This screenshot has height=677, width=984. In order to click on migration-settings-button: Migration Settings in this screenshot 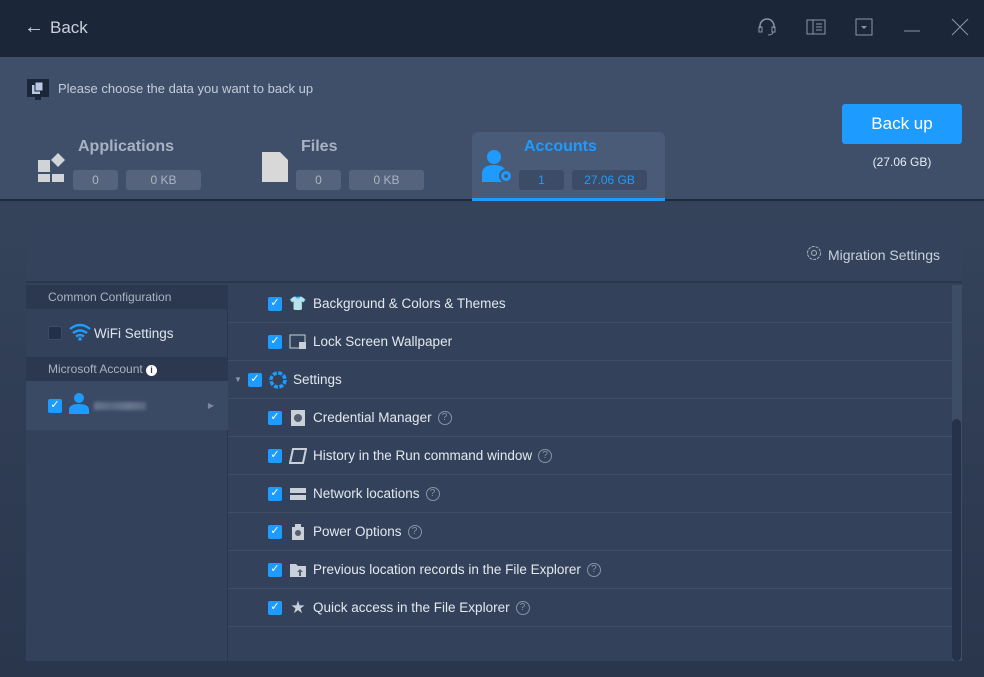, I will do `click(873, 254)`.